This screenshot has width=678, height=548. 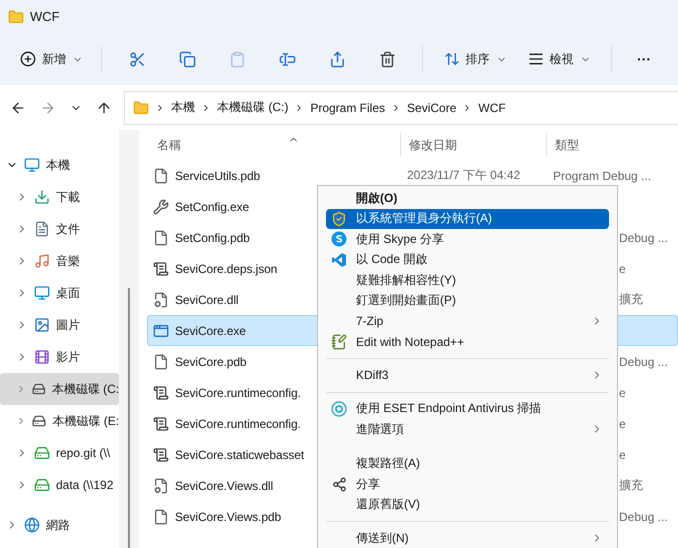 I want to click on file-name: SetConfig.exe, so click(x=212, y=207).